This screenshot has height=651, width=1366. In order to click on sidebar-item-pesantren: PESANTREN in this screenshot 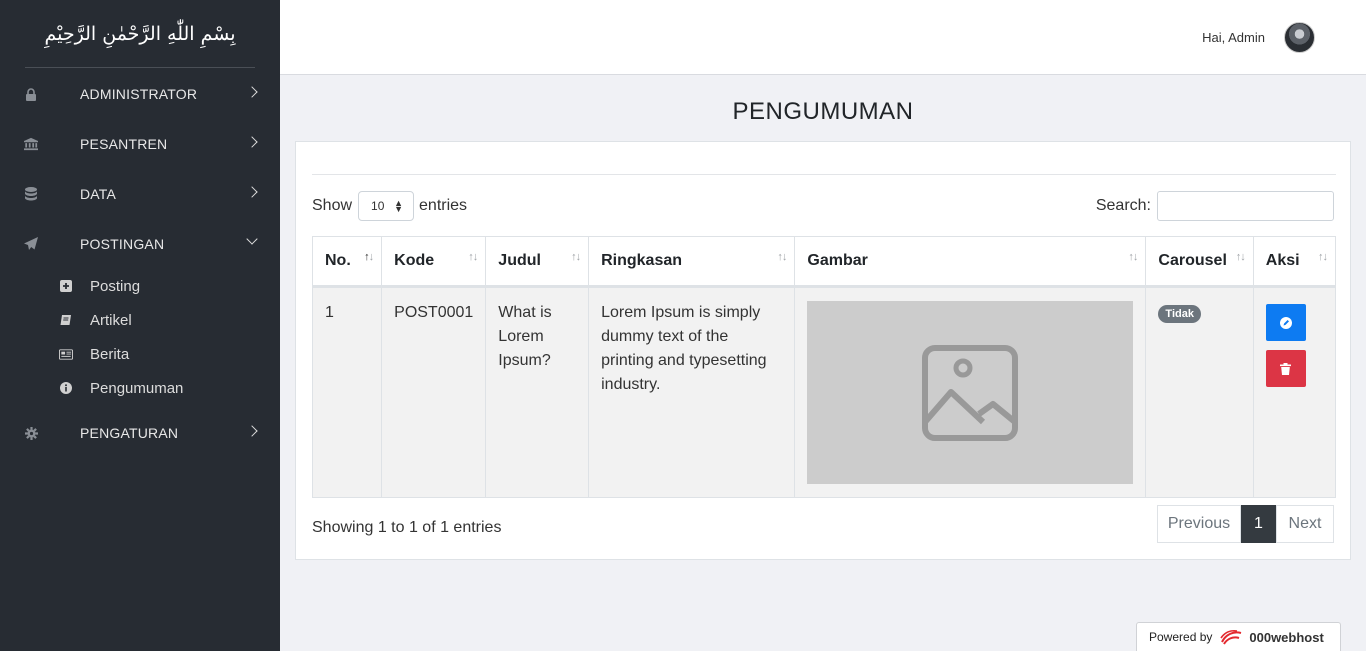, I will do `click(140, 144)`.